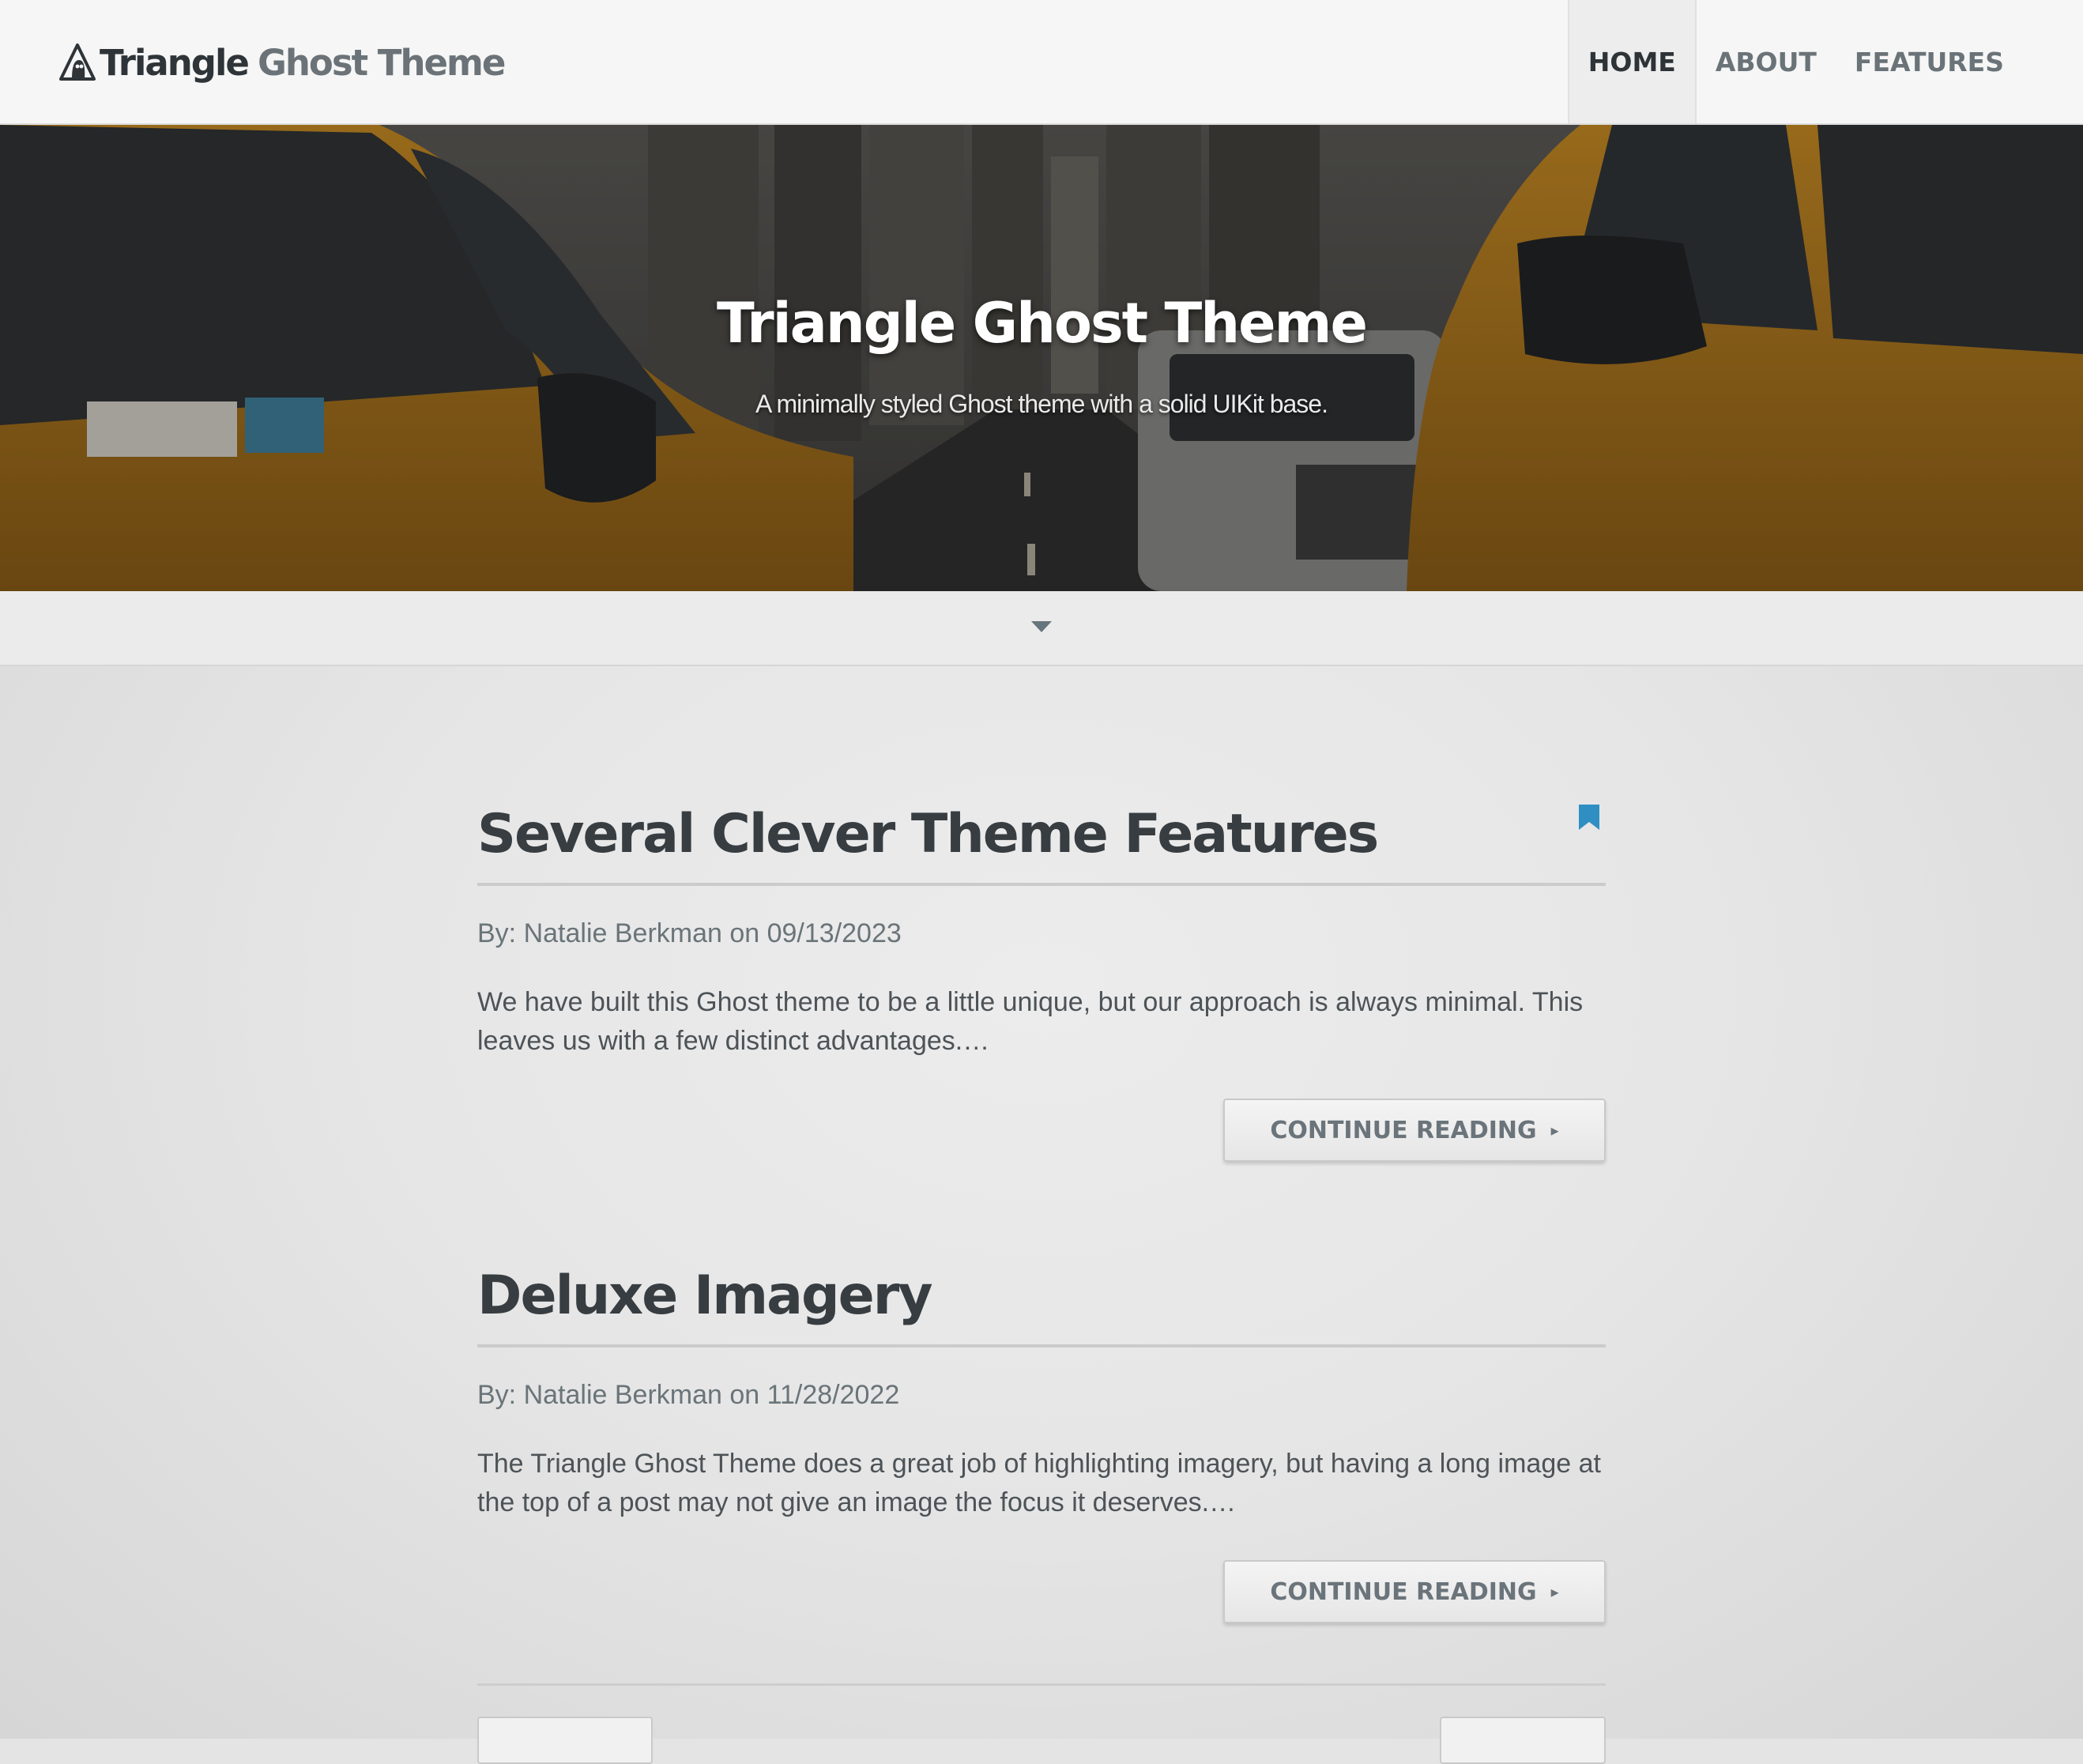 This screenshot has height=1764, width=2083. I want to click on post-title-link: Several Clever Theme Features, so click(991, 834).